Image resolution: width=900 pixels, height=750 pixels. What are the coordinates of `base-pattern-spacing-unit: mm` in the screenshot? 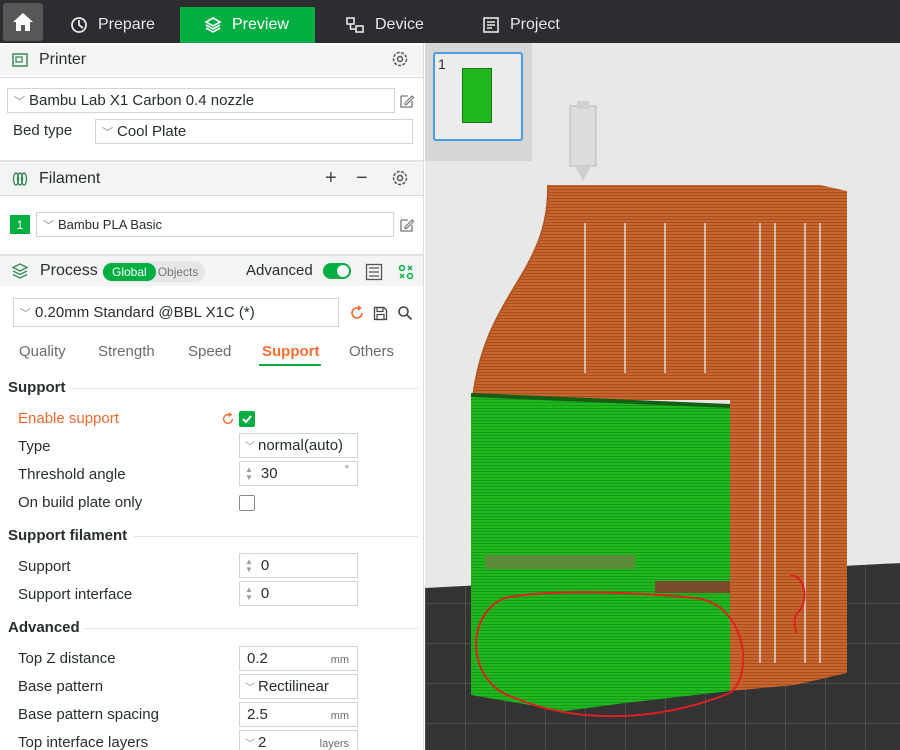 It's located at (339, 716).